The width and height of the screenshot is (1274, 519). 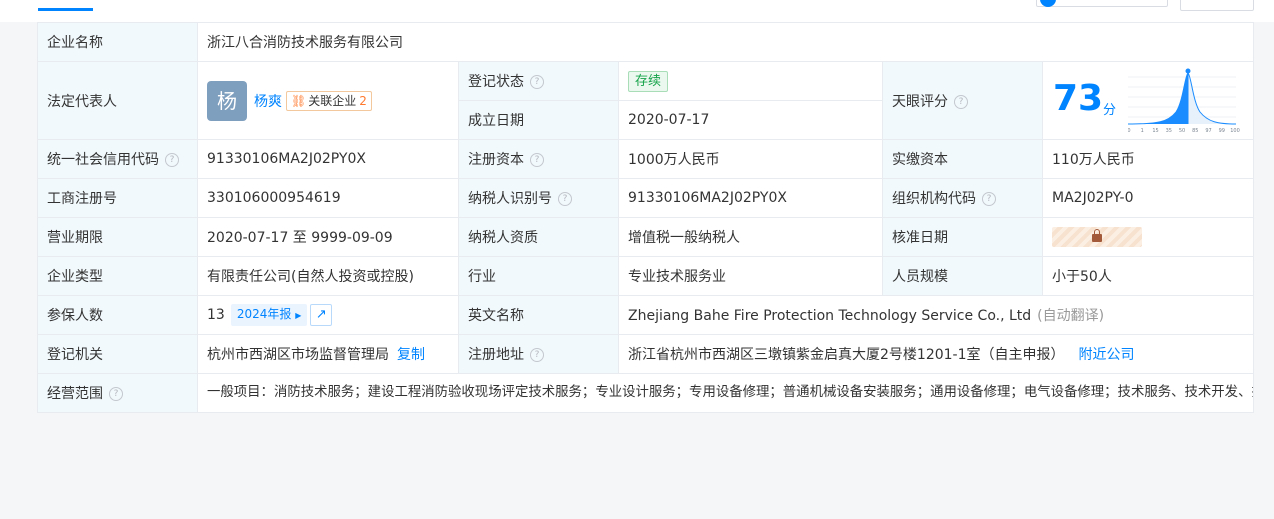 I want to click on score-axis-tick: 0, so click(x=1129, y=131).